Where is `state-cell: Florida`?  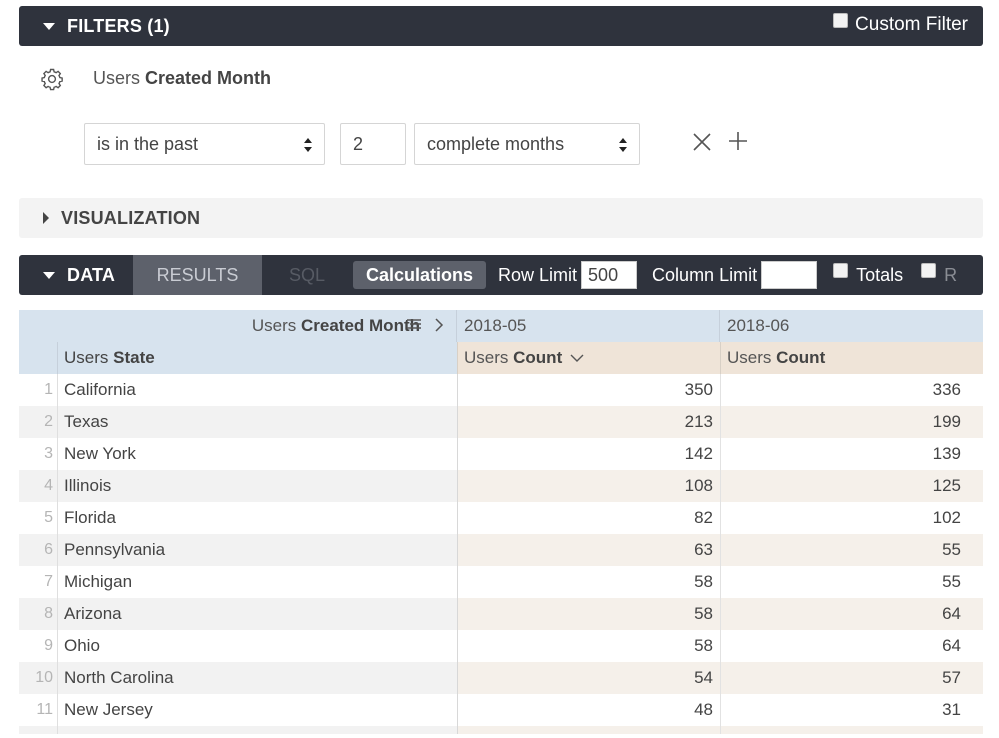
state-cell: Florida is located at coordinates (257, 518).